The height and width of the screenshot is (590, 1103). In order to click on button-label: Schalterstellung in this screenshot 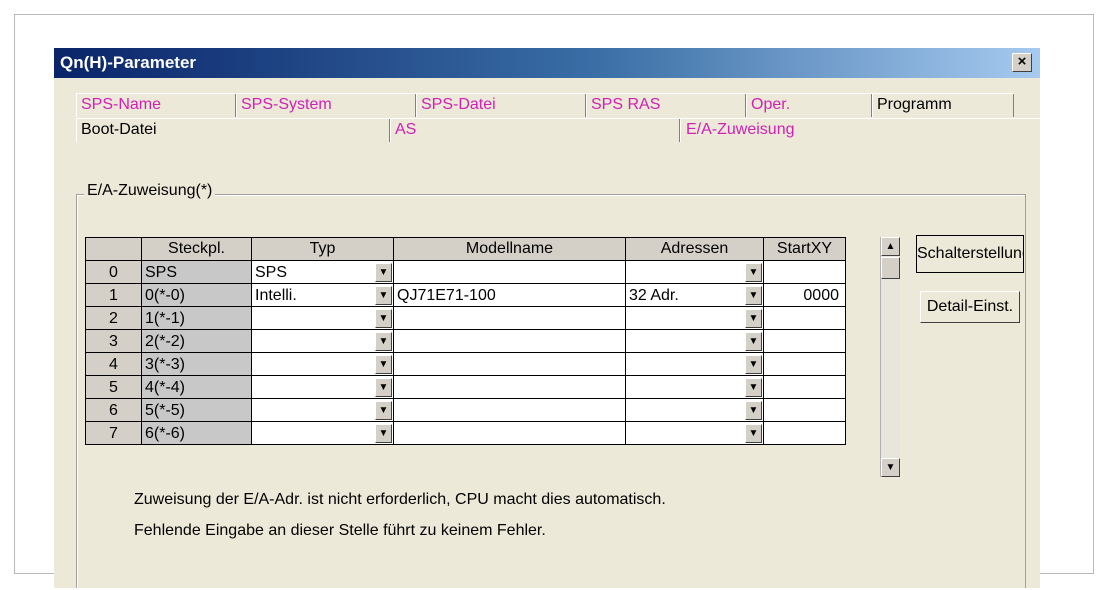, I will do `click(970, 253)`.